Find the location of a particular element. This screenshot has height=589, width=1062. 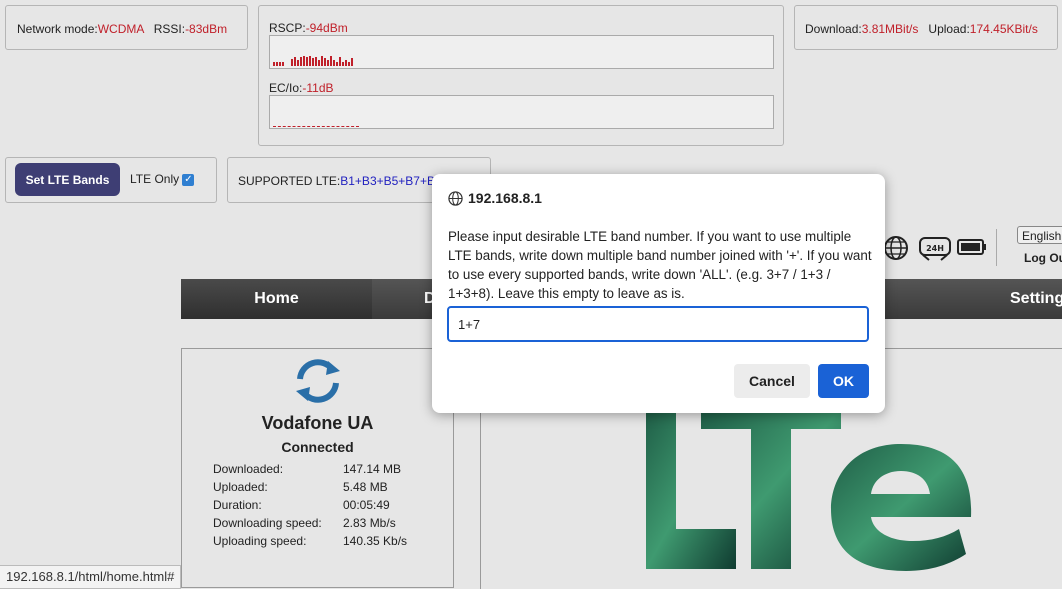

stat-label: Downloaded: is located at coordinates (248, 469).